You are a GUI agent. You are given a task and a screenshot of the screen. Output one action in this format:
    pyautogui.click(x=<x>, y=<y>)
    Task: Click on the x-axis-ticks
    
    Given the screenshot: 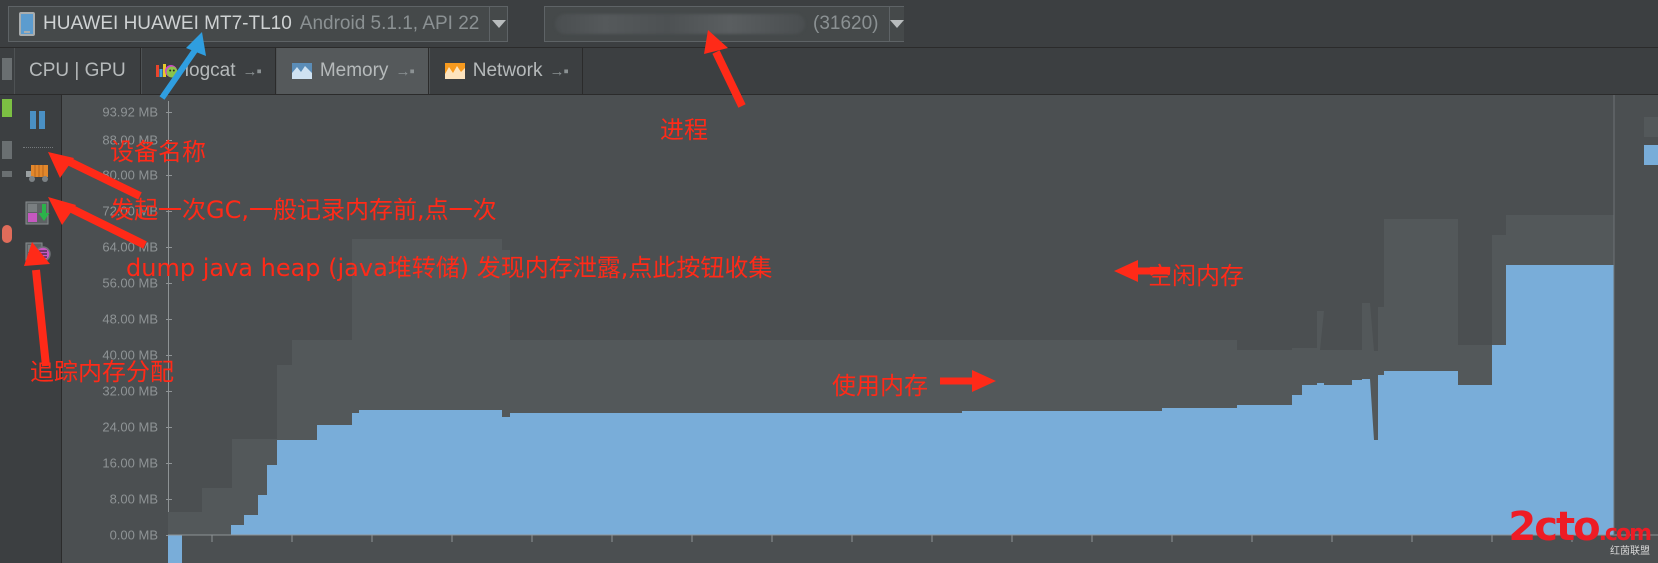 What is the action you would take?
    pyautogui.click(x=892, y=538)
    